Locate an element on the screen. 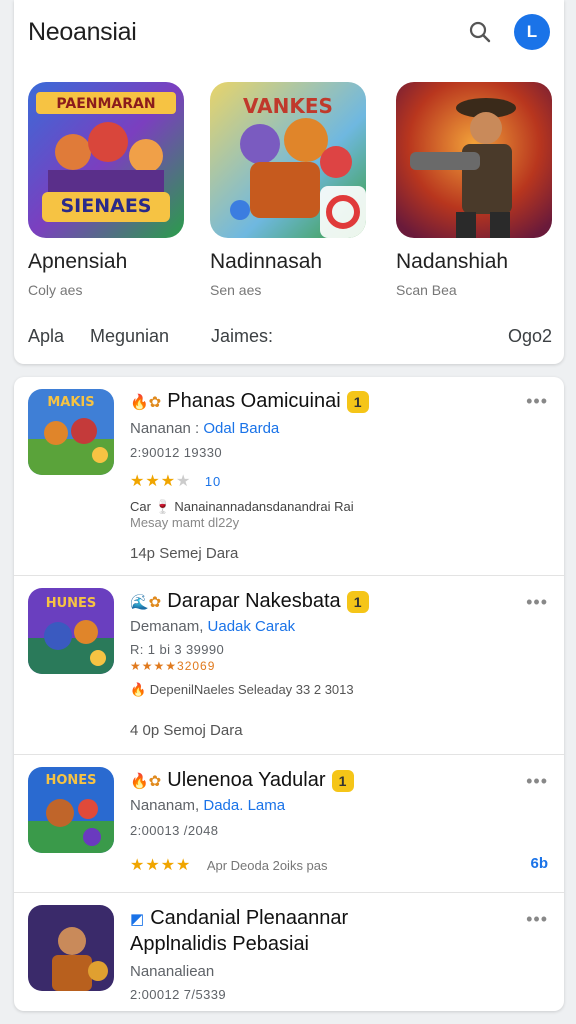 The width and height of the screenshot is (576, 1024). search-icon is located at coordinates (480, 32).